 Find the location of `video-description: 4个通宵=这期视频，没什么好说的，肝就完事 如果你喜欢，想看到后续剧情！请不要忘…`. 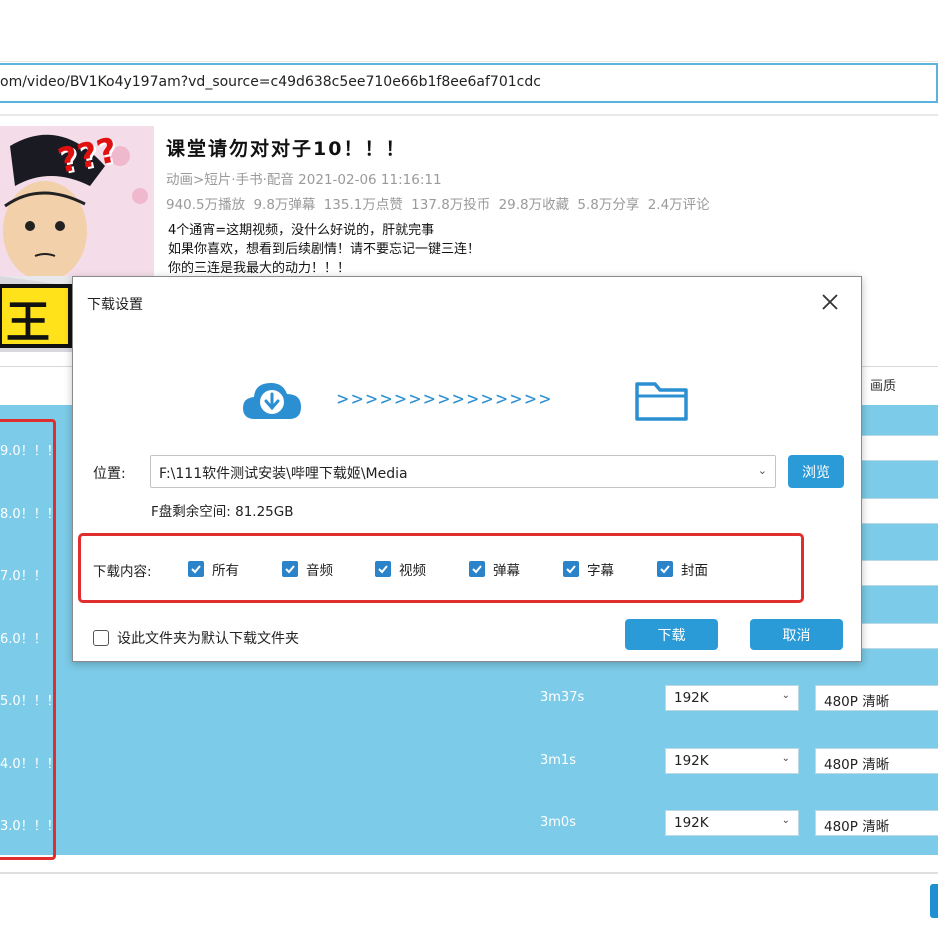

video-description: 4个通宵=这期视频，没什么好说的，肝就完事 如果你喜欢，想看到后续剧情！请不要忘… is located at coordinates (324, 249).